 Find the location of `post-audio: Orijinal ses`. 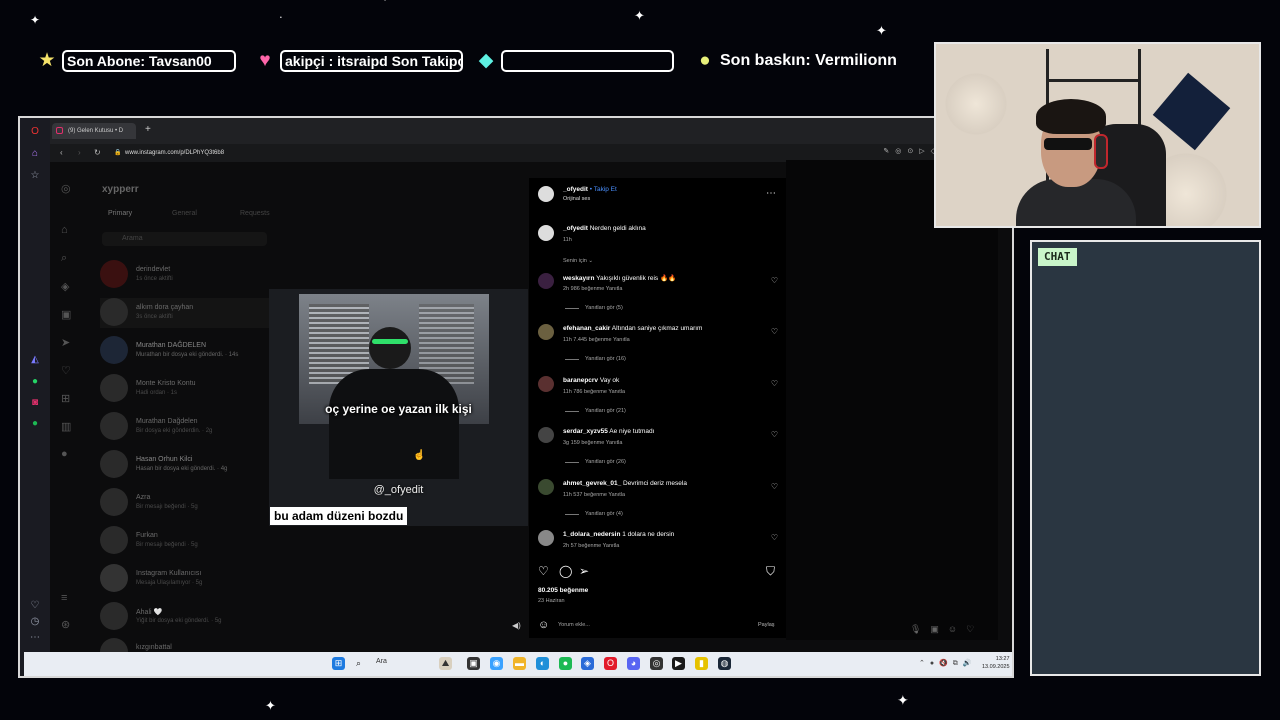

post-audio: Orijinal ses is located at coordinates (576, 199).